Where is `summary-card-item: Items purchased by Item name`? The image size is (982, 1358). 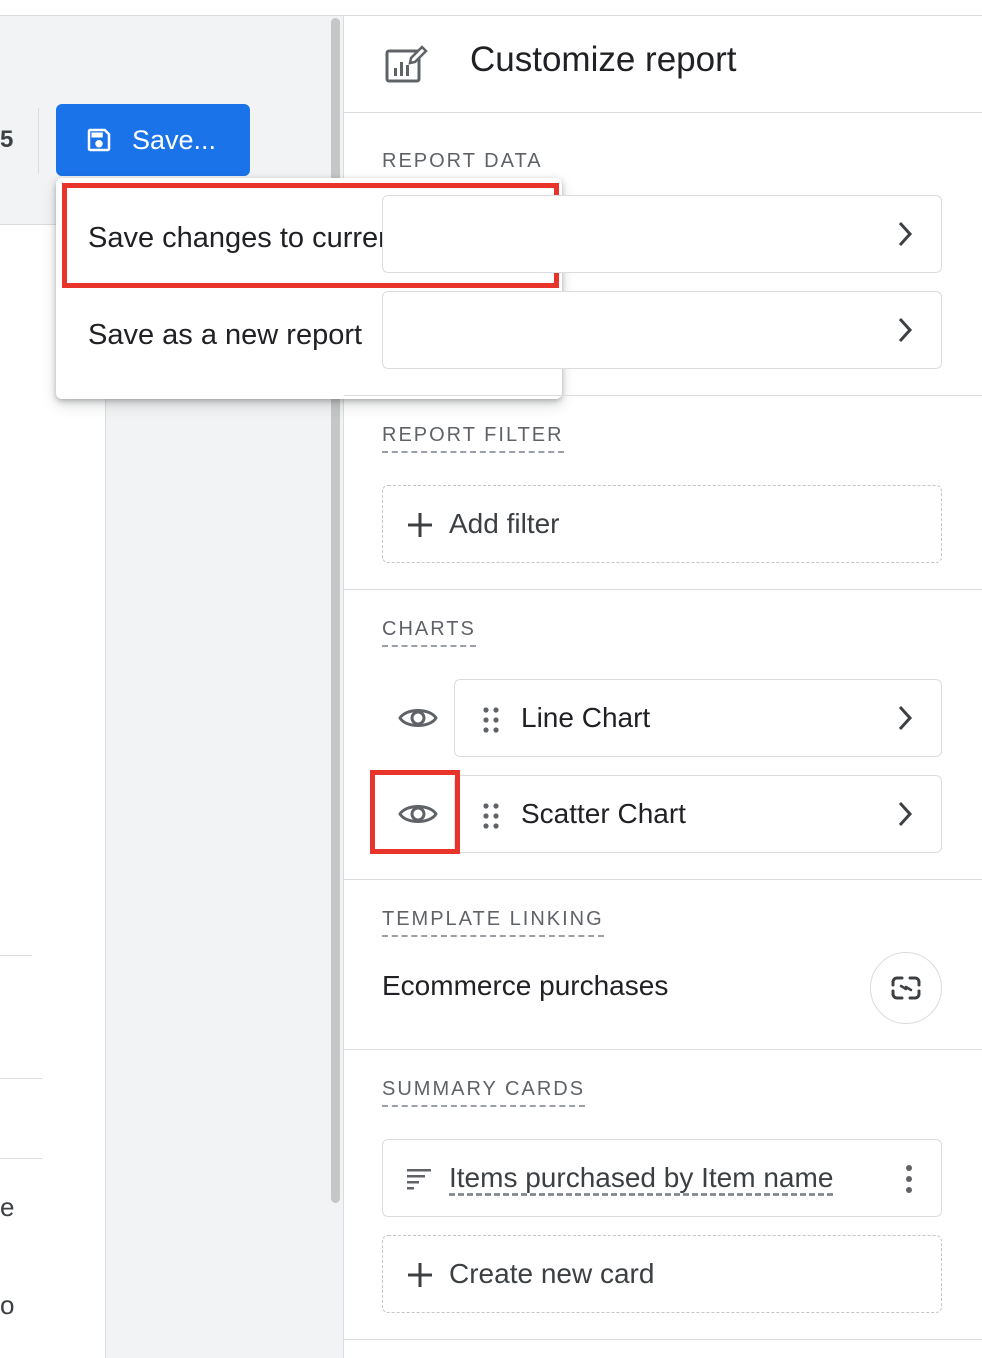 summary-card-item: Items purchased by Item name is located at coordinates (662, 1178).